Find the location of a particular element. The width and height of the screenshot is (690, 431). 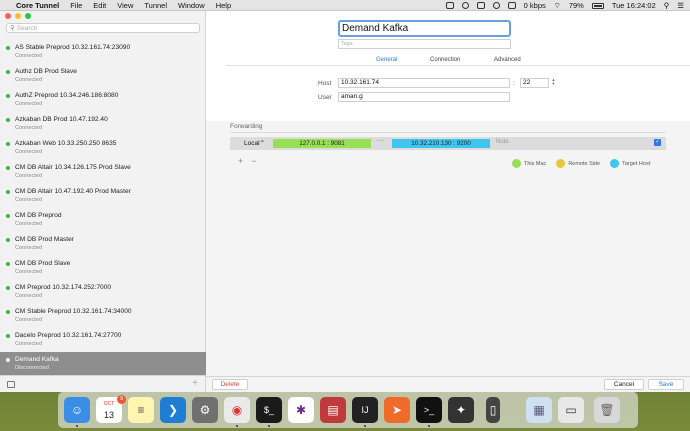

system-preferences-icon: ⚙ is located at coordinates (205, 410).